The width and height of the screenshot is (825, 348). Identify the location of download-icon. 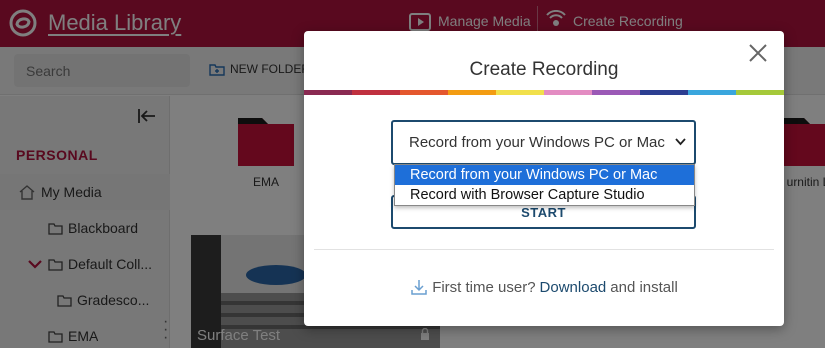
(419, 287).